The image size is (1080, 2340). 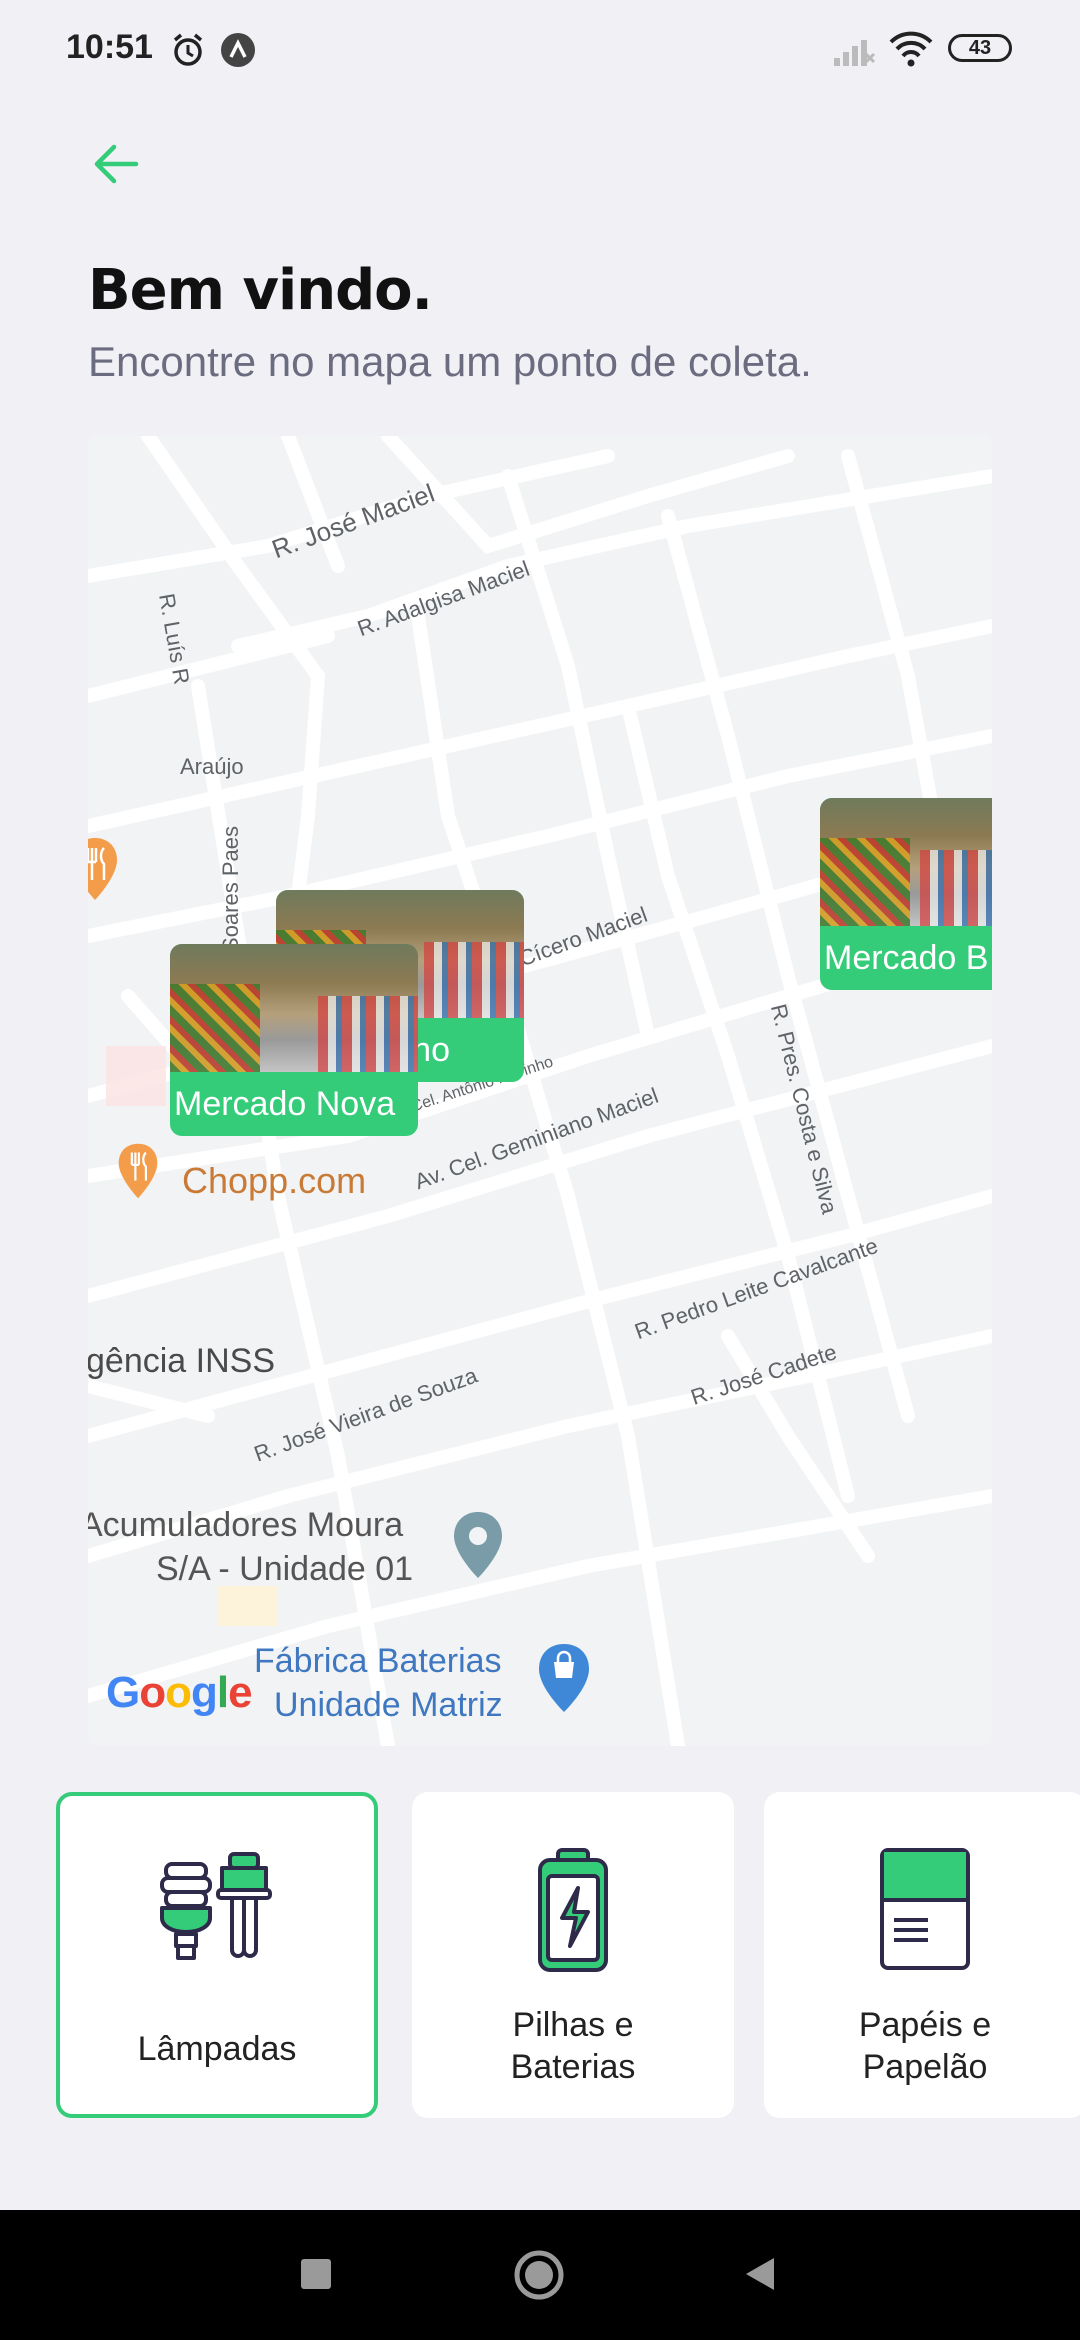 I want to click on category-card-pilhas: Pilhas e Baterias, so click(x=573, y=1955).